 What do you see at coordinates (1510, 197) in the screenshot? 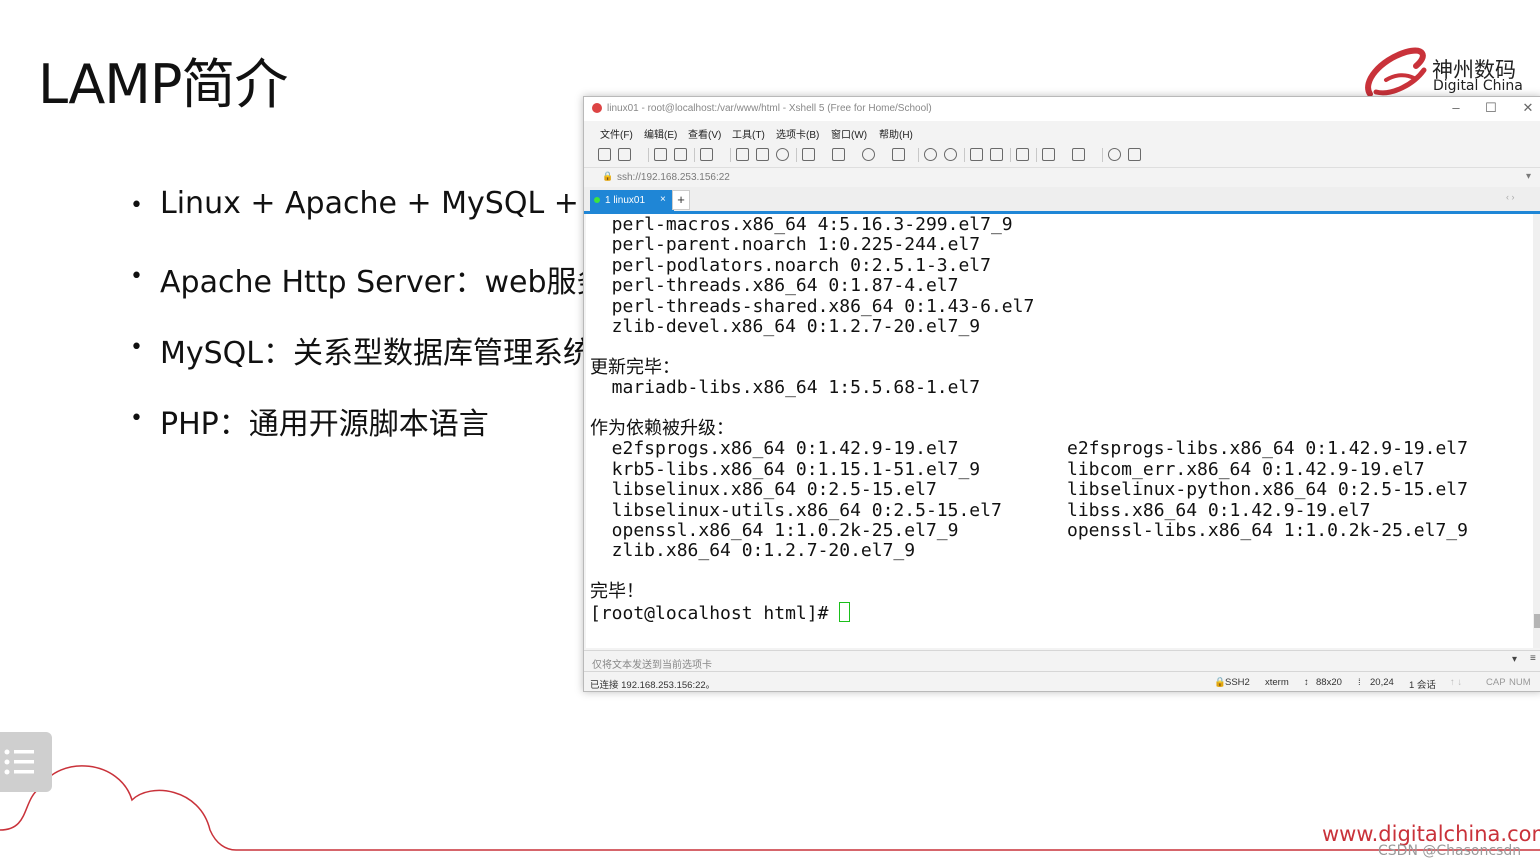
I see `tab-scroll-icon: ‹ ›` at bounding box center [1510, 197].